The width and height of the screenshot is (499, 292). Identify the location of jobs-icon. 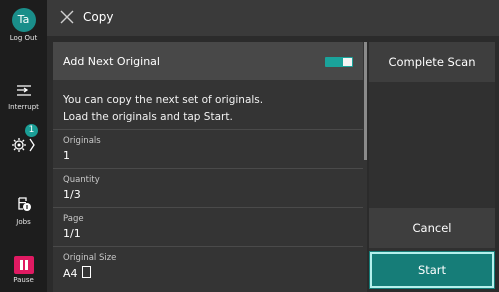
(24, 204).